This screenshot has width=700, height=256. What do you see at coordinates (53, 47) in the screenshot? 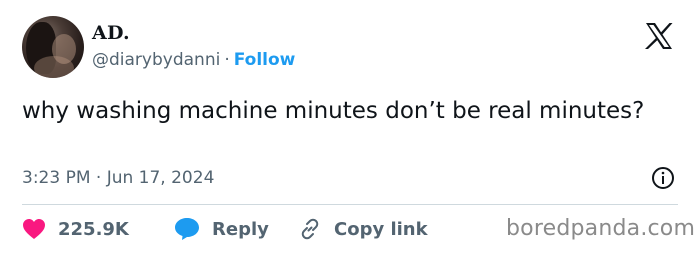
I see `avatar` at bounding box center [53, 47].